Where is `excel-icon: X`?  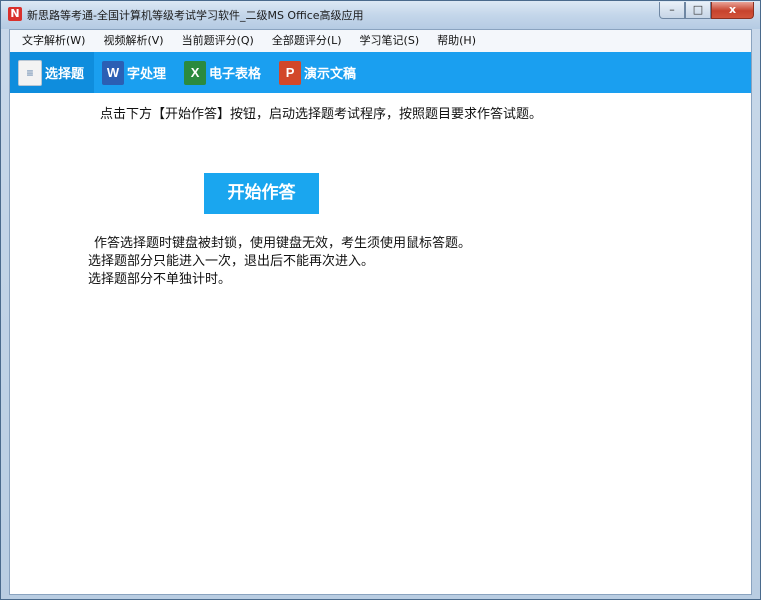
excel-icon: X is located at coordinates (195, 72).